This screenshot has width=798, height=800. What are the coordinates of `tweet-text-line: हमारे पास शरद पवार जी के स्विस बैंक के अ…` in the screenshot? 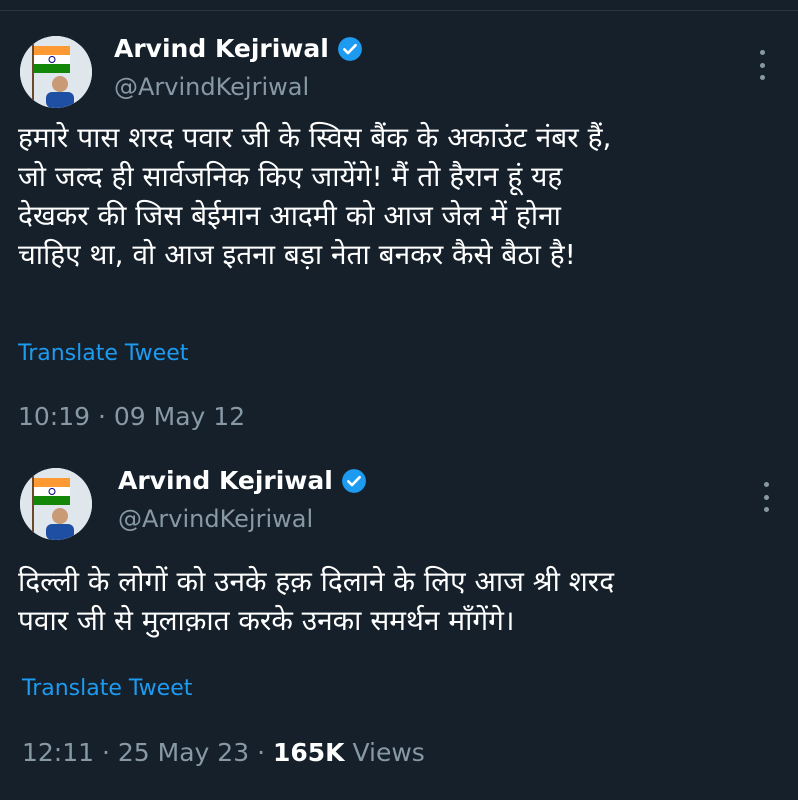 It's located at (315, 137).